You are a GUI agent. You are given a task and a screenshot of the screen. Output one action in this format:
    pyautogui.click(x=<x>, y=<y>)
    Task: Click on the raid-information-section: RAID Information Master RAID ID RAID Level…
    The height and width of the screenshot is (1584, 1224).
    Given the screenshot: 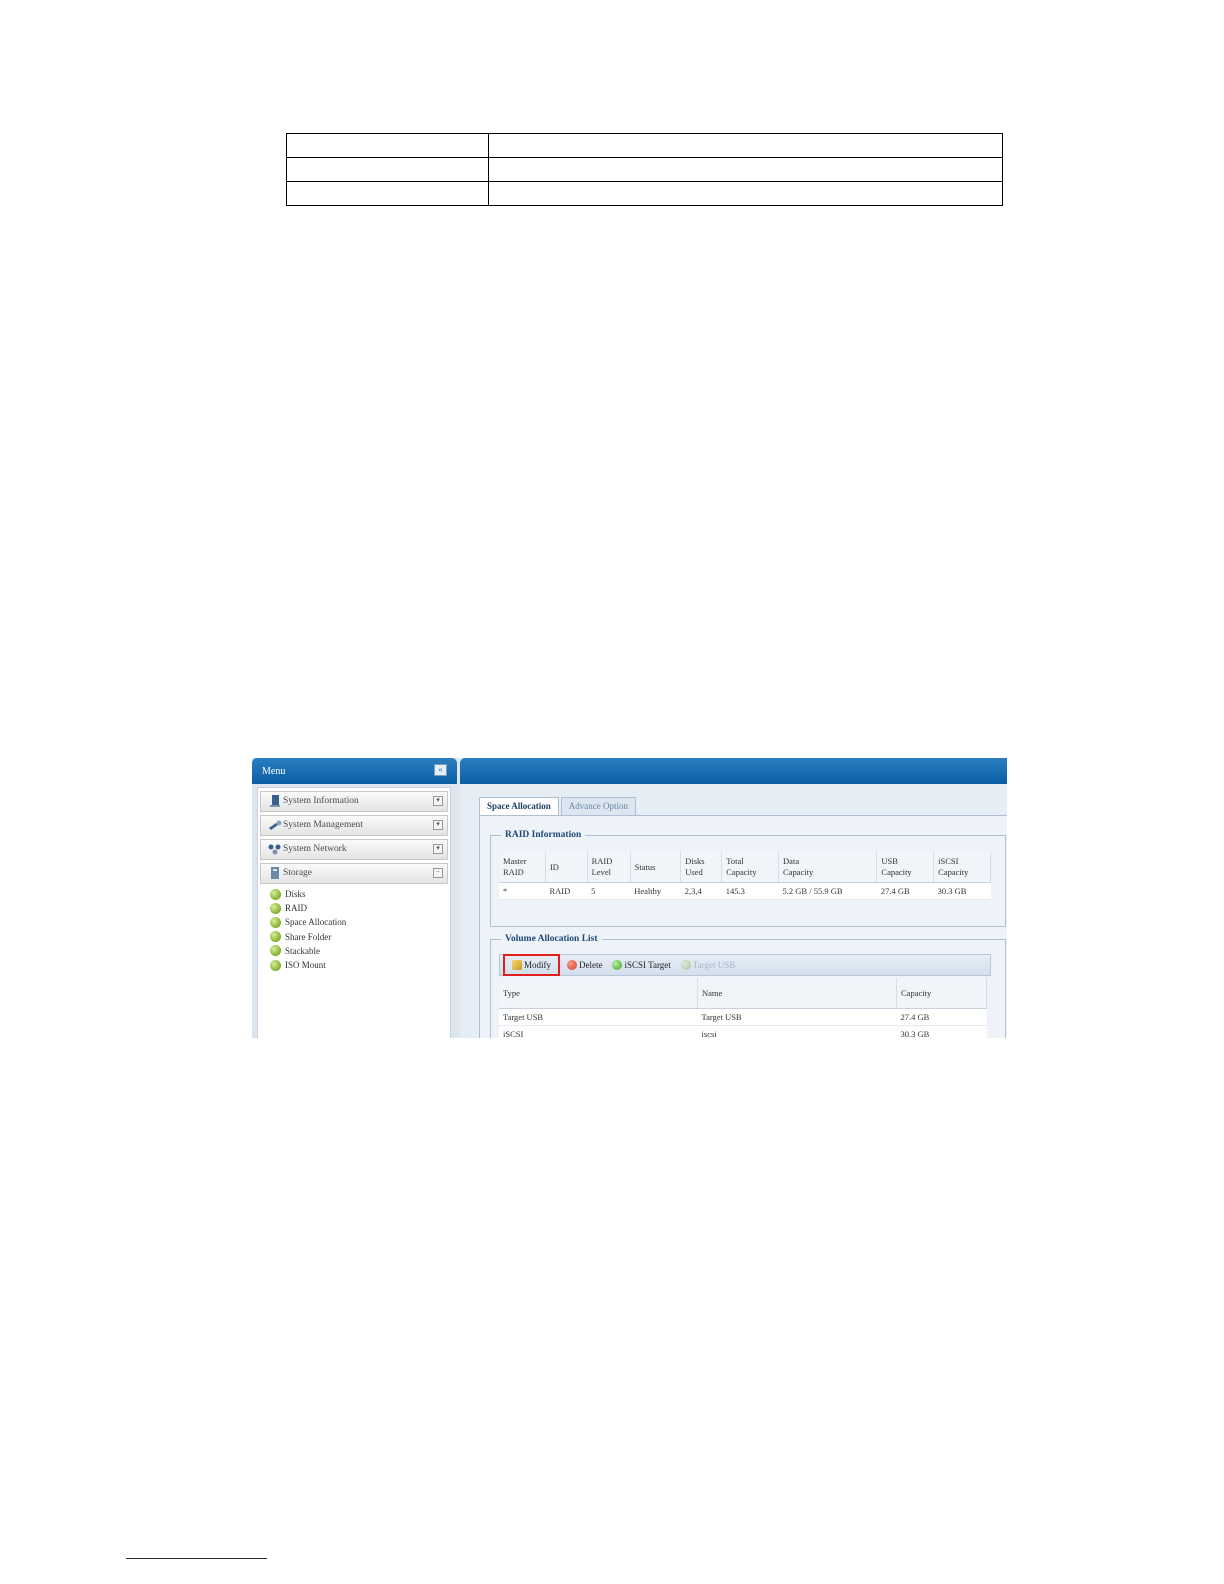 What is the action you would take?
    pyautogui.click(x=748, y=878)
    